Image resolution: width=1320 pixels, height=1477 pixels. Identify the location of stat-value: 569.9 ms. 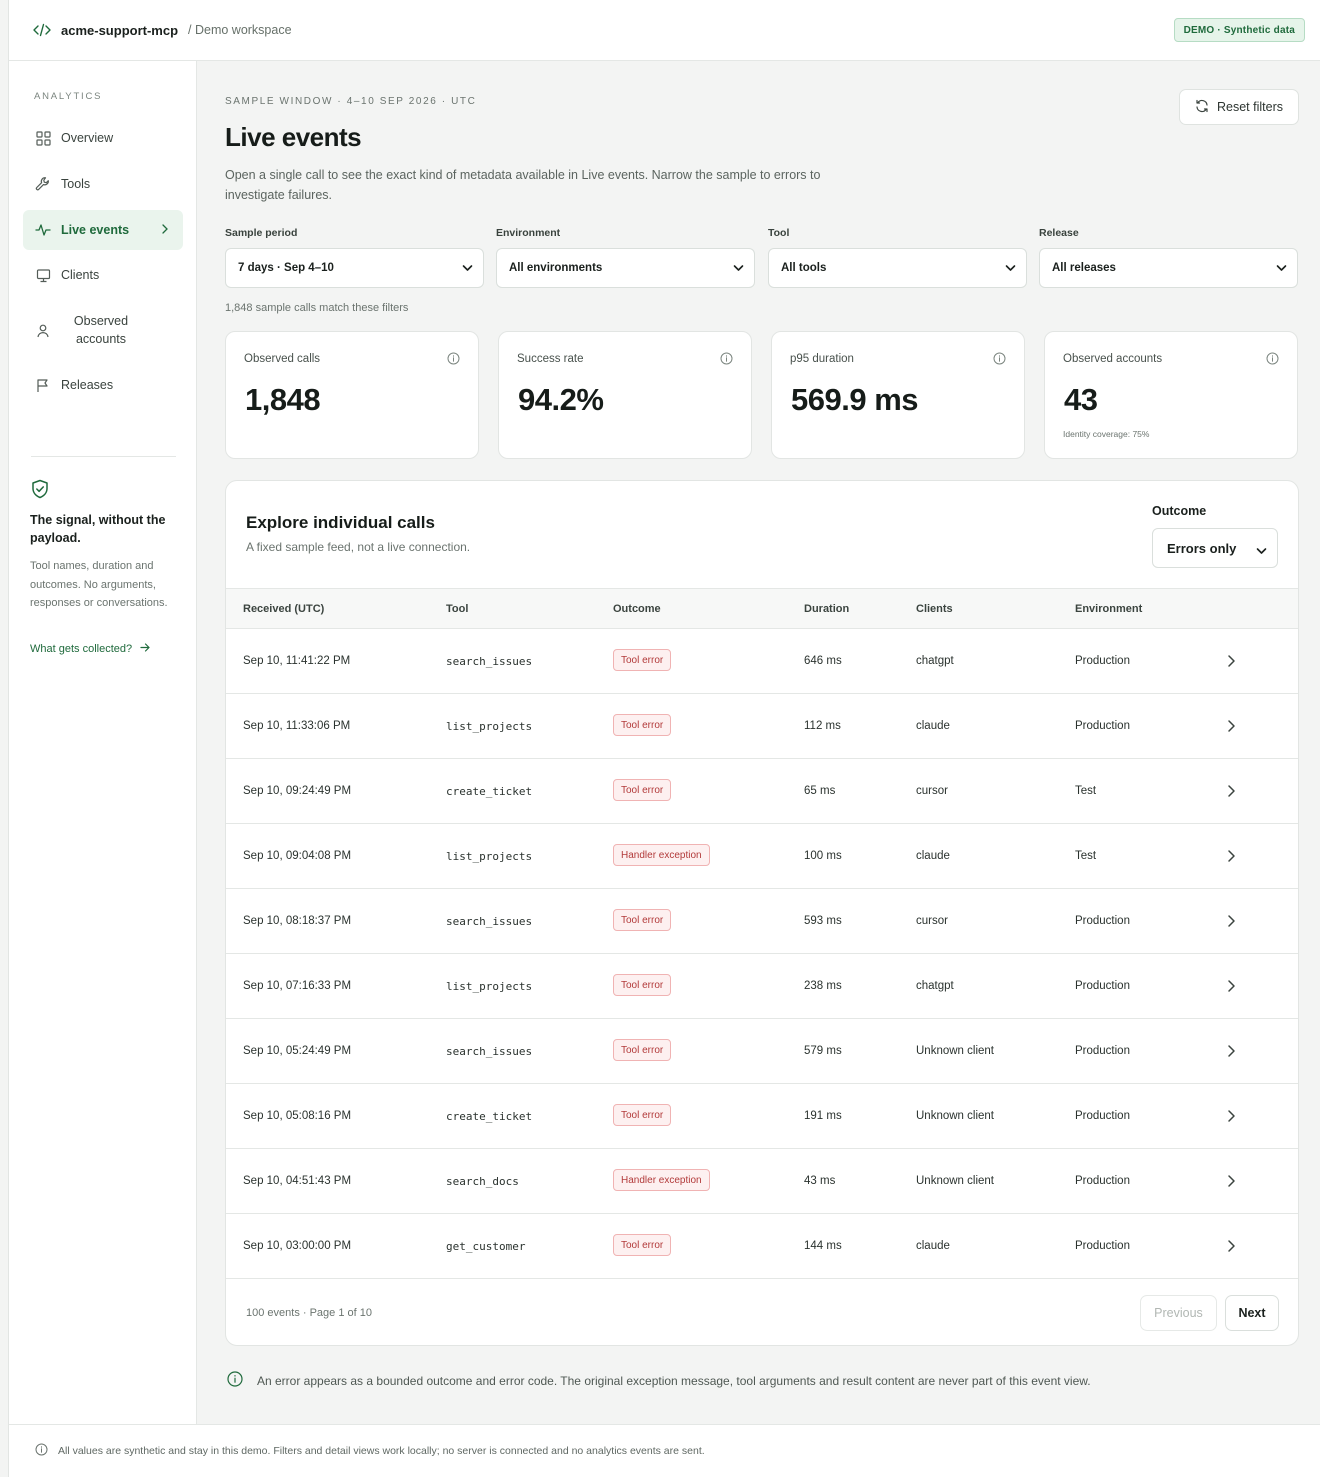
(855, 399).